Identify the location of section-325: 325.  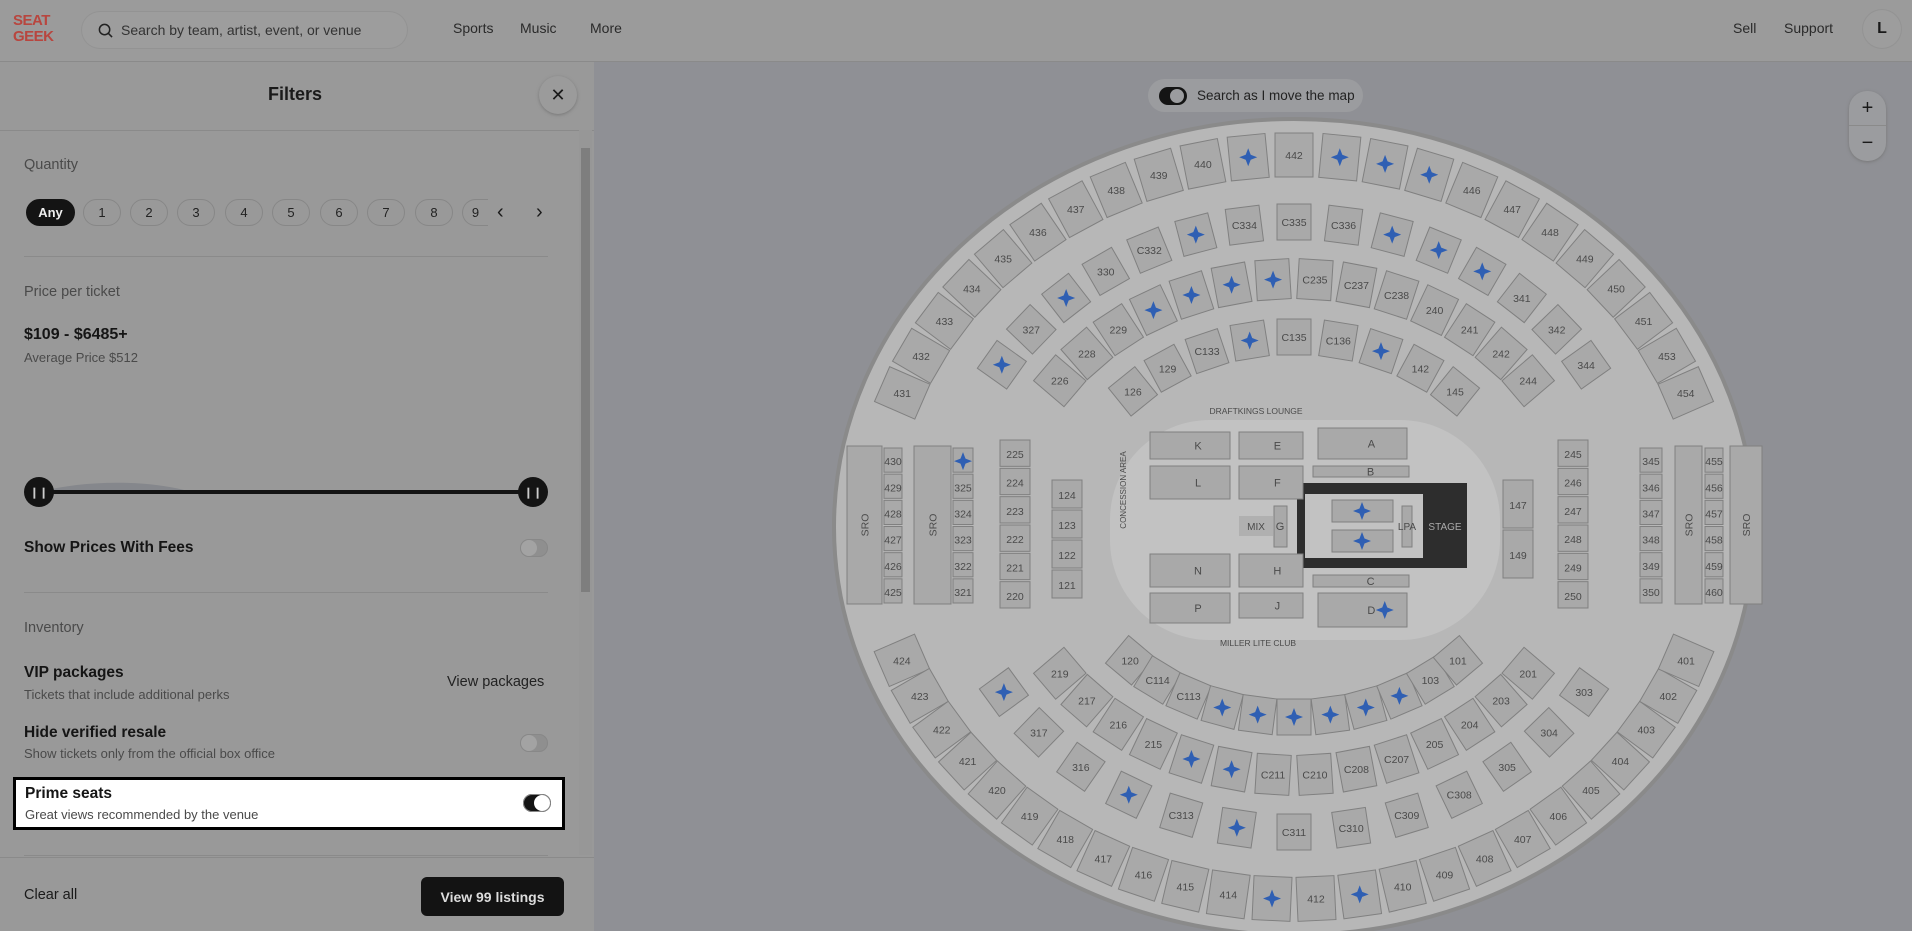
(963, 486).